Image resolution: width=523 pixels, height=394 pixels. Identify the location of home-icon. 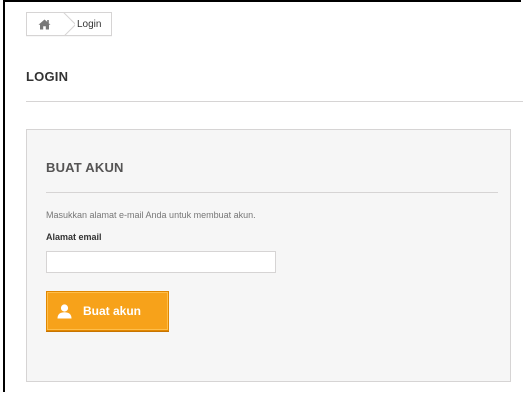
(44, 24).